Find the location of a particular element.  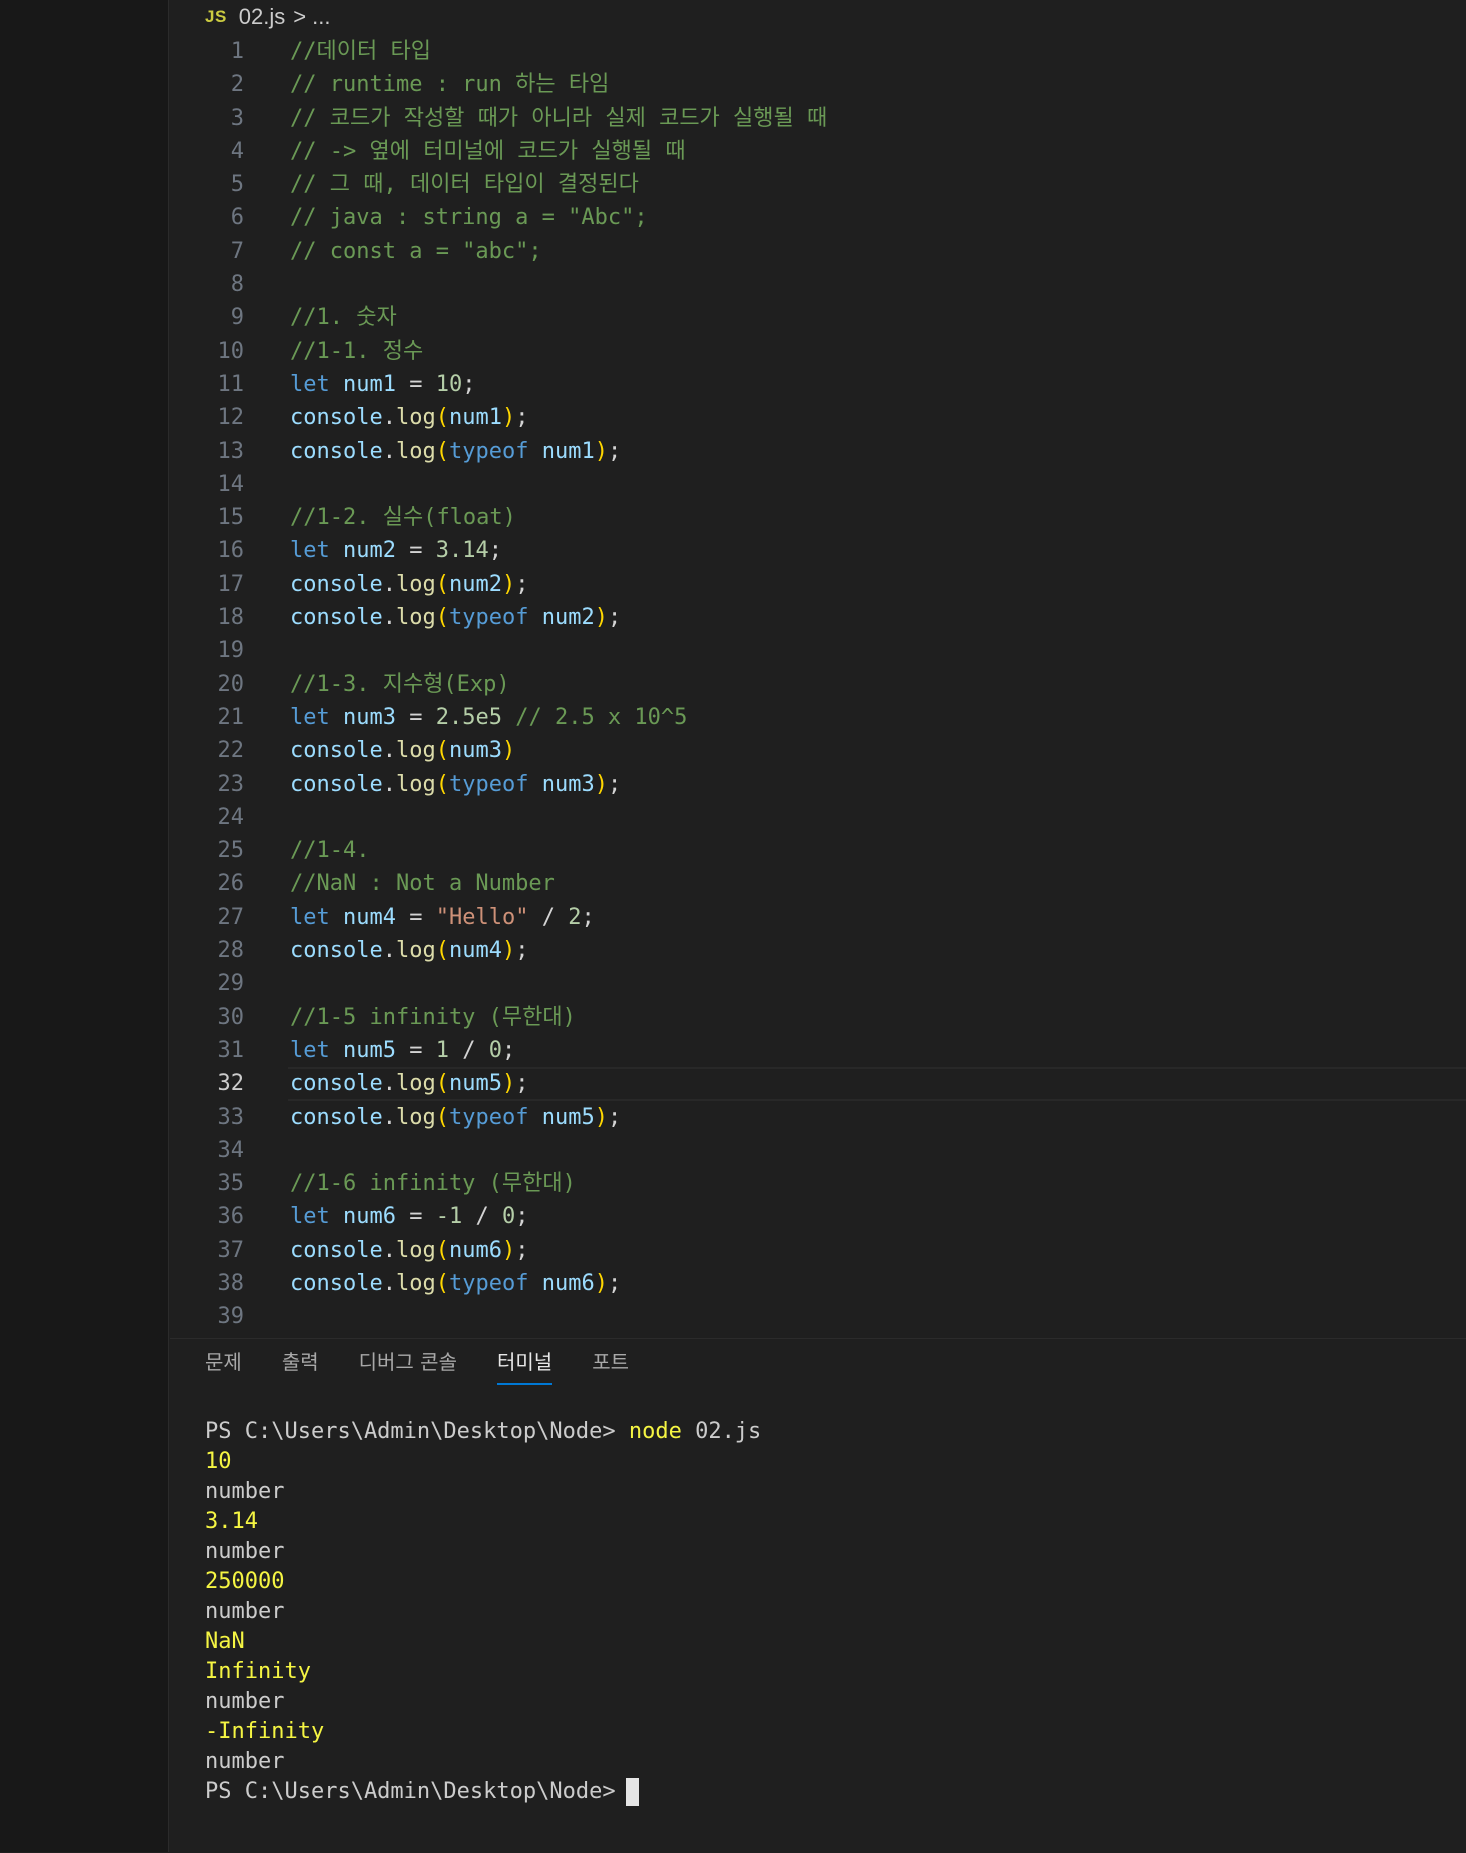

code-line: 18 console.log(typeof num2); is located at coordinates (818, 617).